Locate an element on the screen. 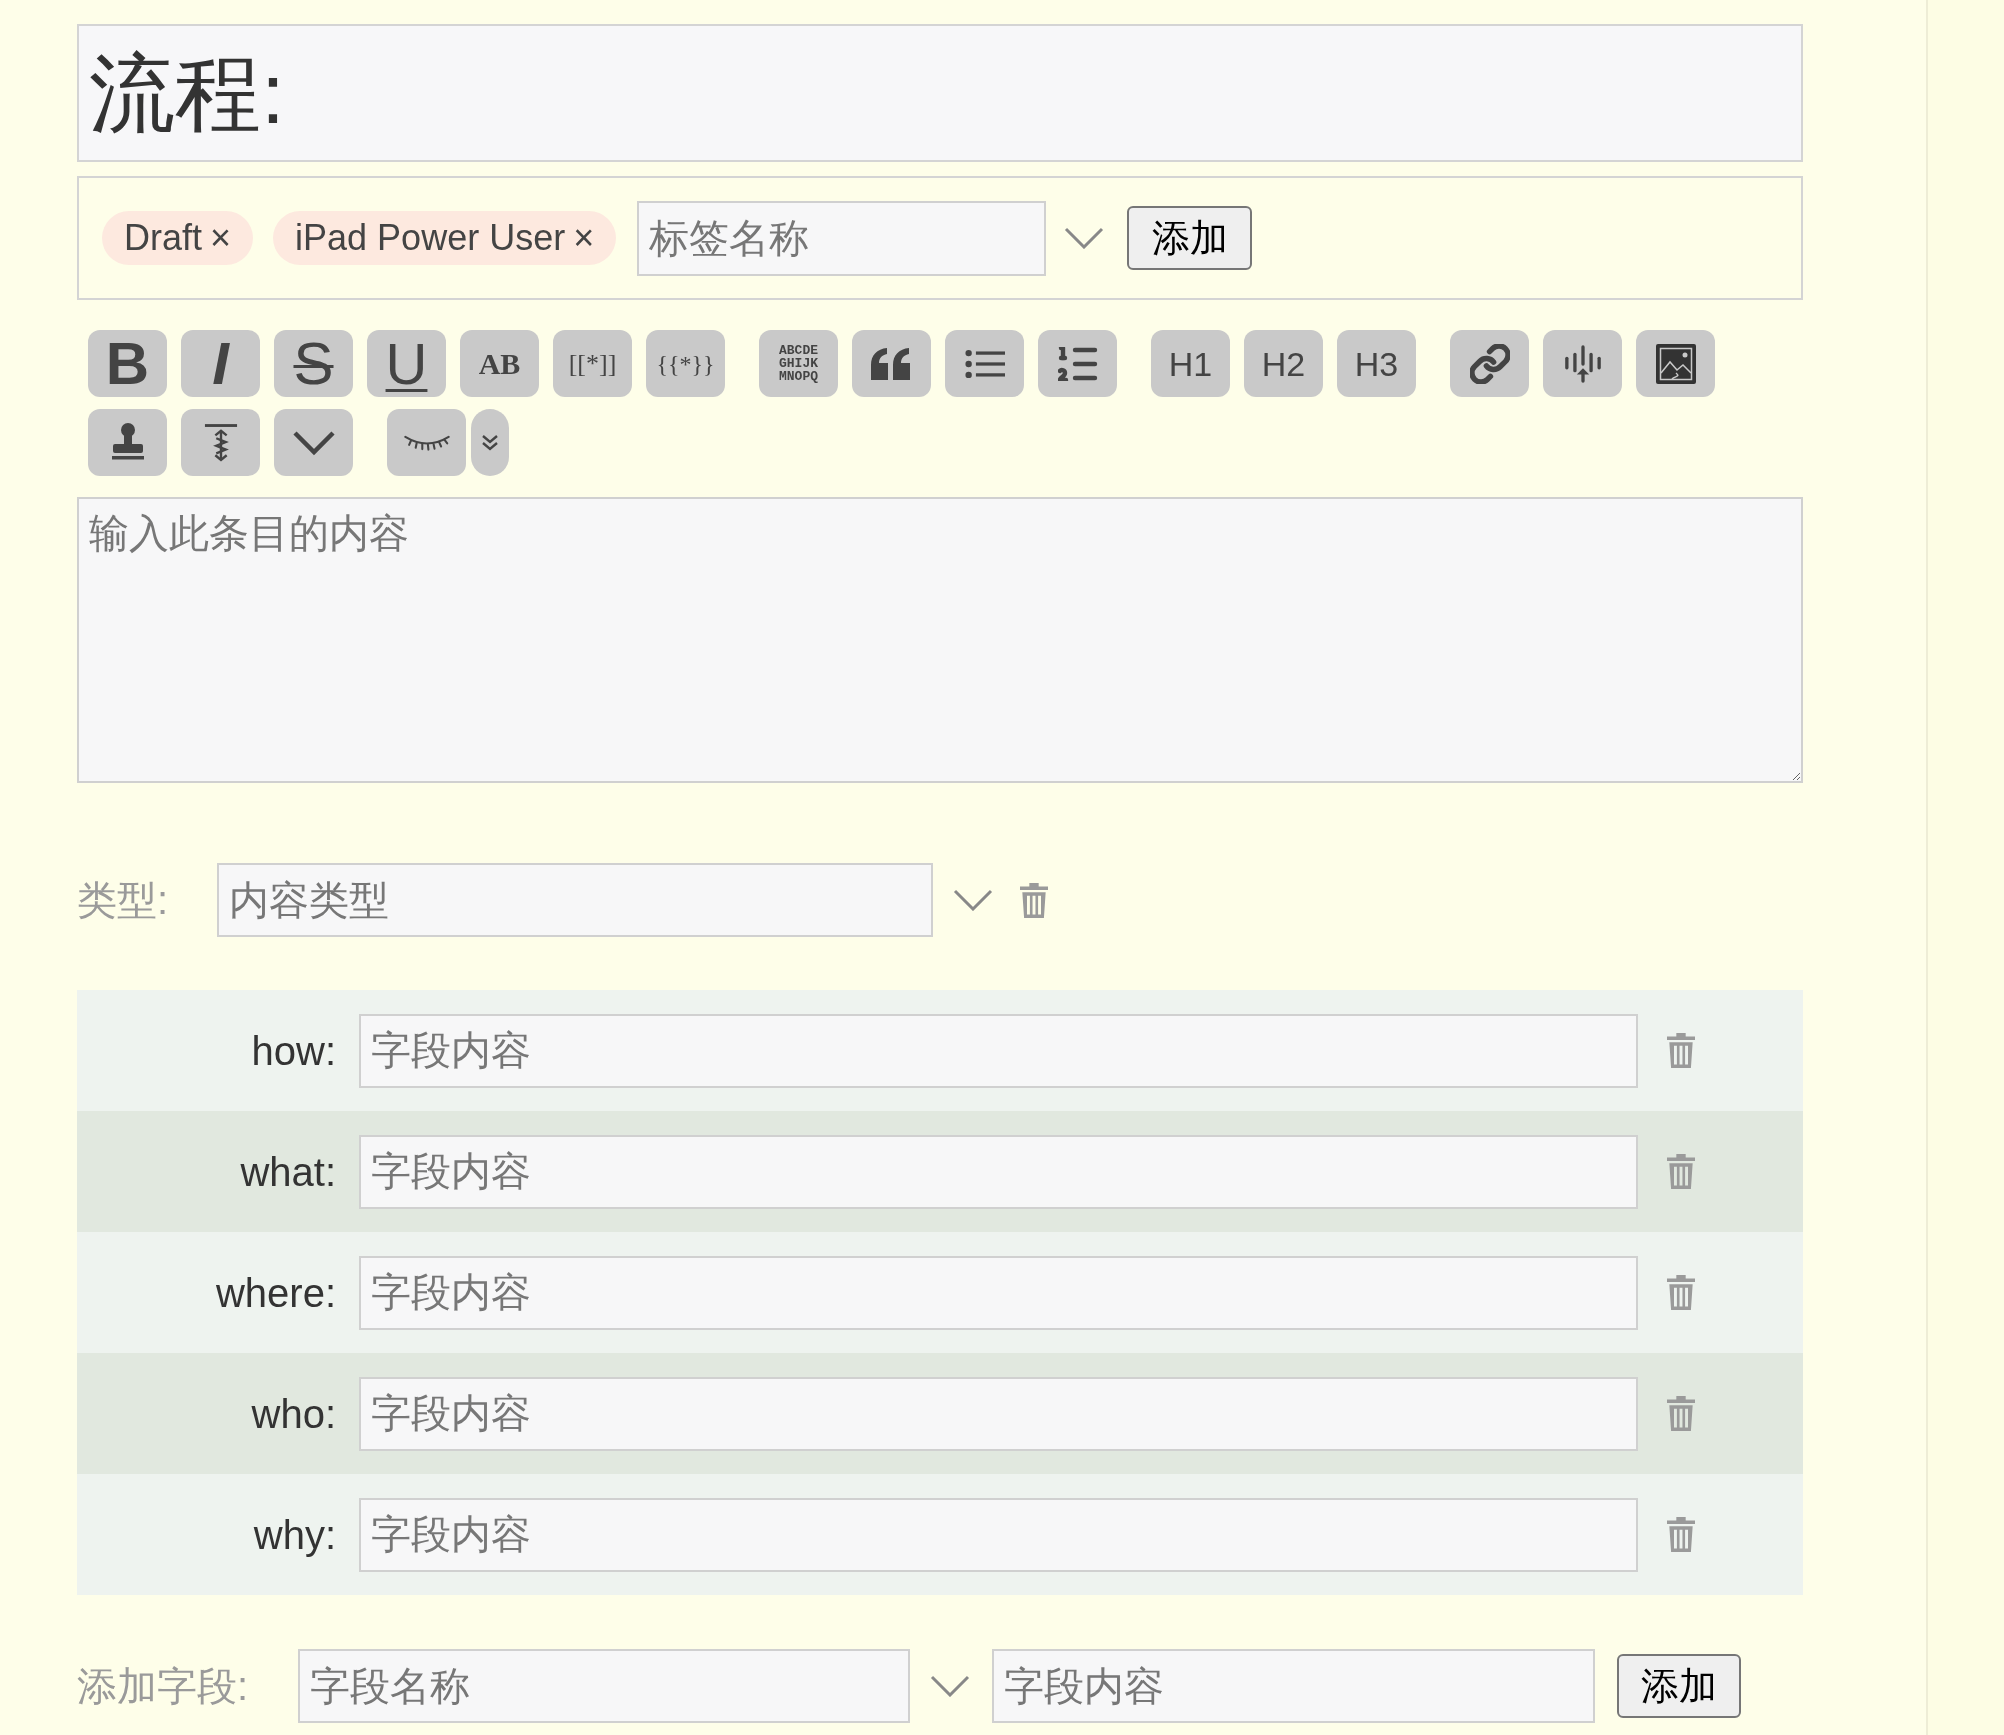 The image size is (2004, 1735). closed-eye-icon is located at coordinates (426, 442).